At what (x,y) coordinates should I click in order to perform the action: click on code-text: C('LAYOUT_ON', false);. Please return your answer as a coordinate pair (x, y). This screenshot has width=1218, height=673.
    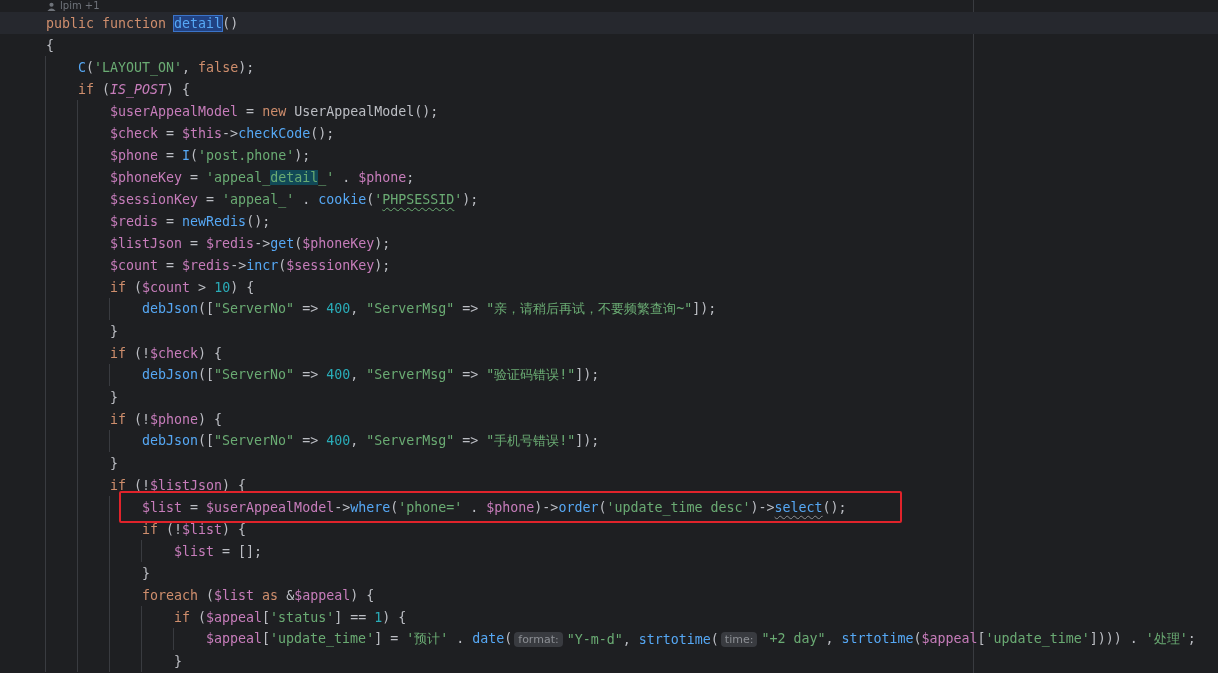
    Looking at the image, I should click on (166, 67).